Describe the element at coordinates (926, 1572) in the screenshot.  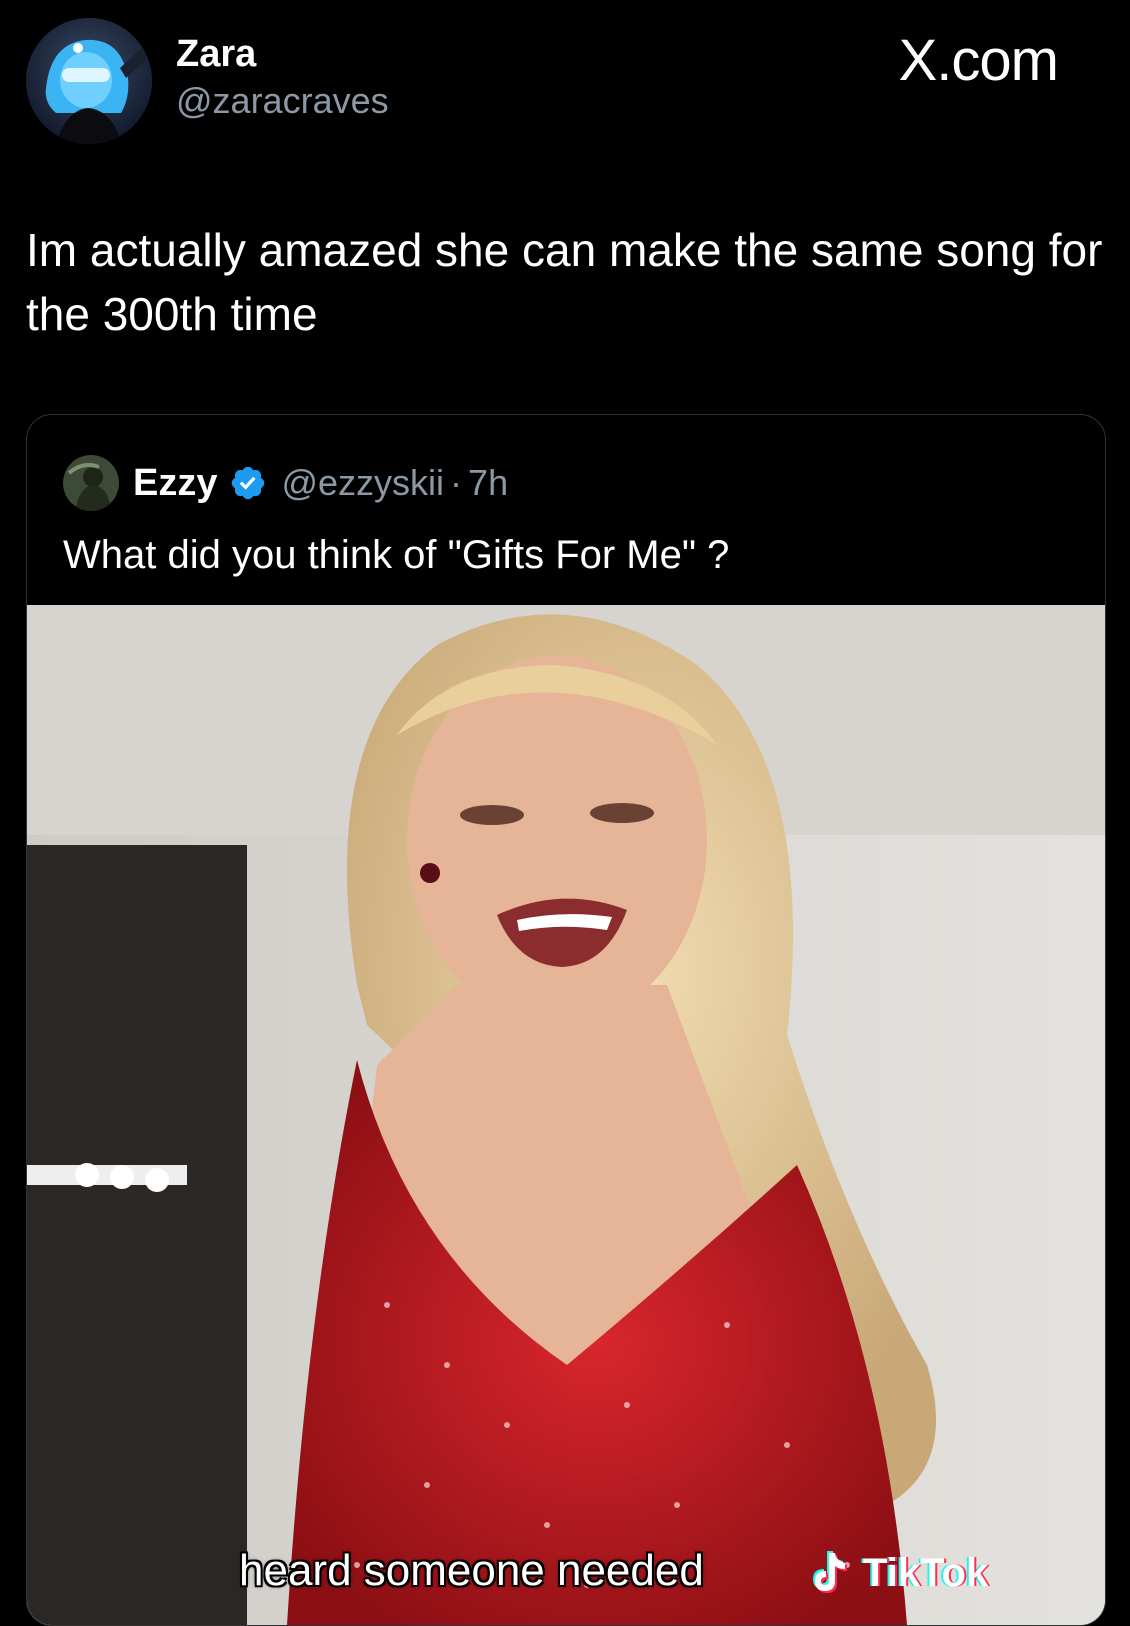
I see `tiktok-label: TikTok` at that location.